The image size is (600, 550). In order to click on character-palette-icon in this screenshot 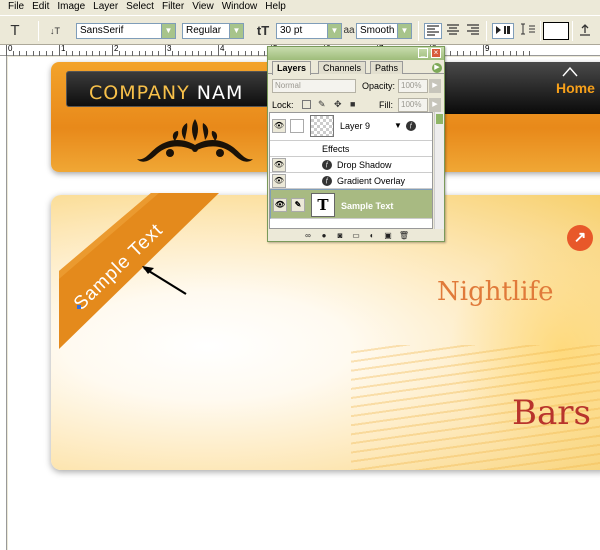, I will do `click(528, 31)`.